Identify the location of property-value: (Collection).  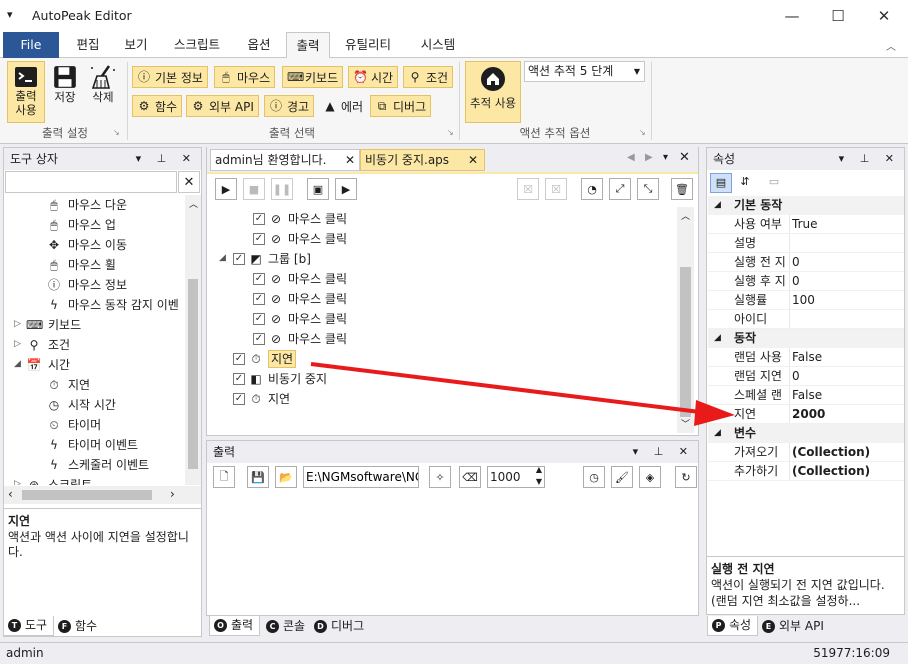
(831, 471).